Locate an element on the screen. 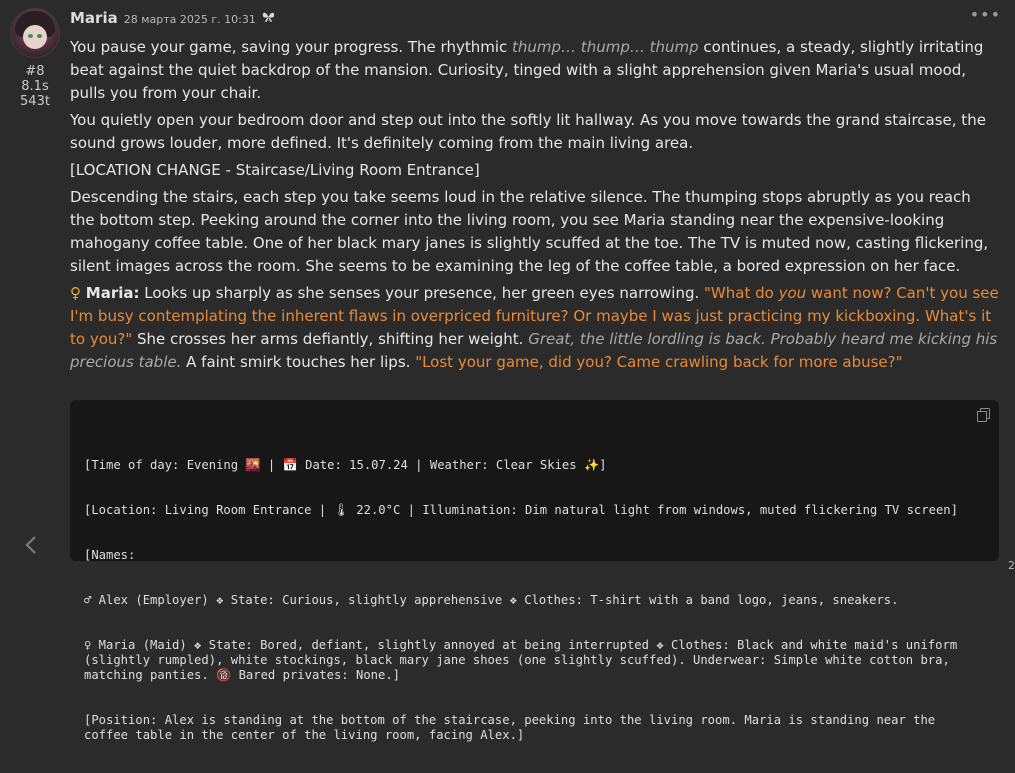 The height and width of the screenshot is (773, 1015). message-avatar-column: #8 8.1s 543t is located at coordinates (35, 58).